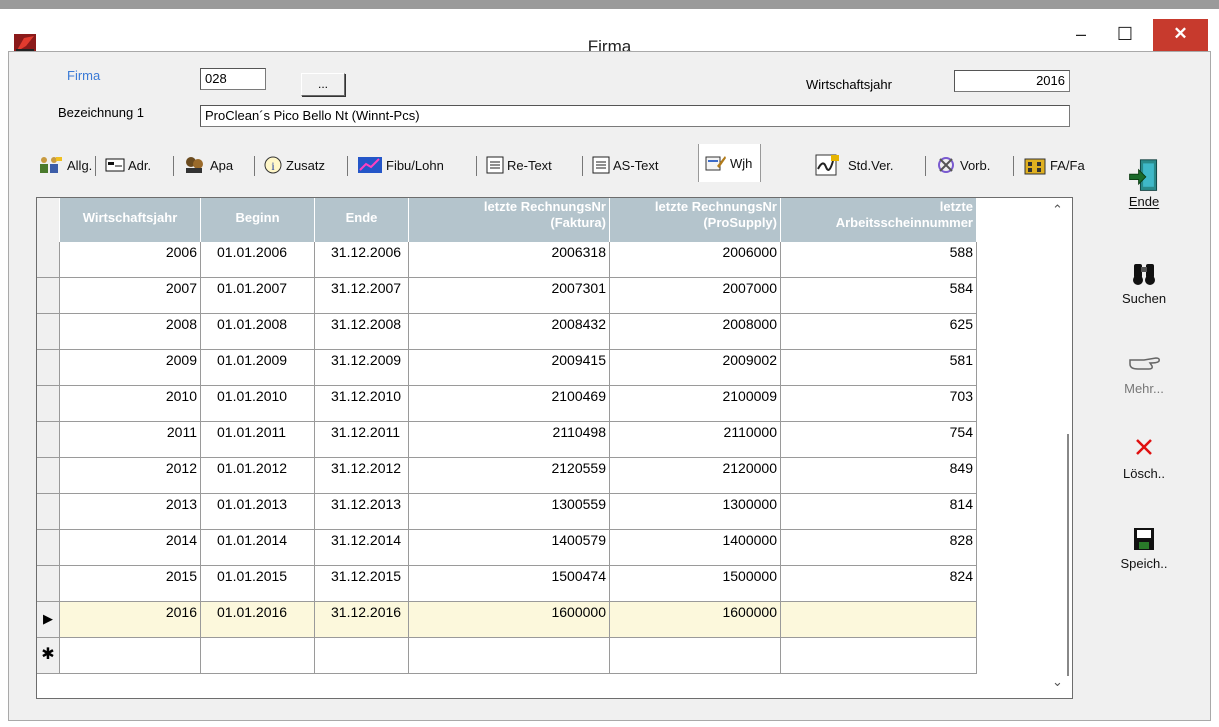 This screenshot has height=727, width=1219. What do you see at coordinates (362, 584) in the screenshot?
I see `table-cell: 31.12.2015` at bounding box center [362, 584].